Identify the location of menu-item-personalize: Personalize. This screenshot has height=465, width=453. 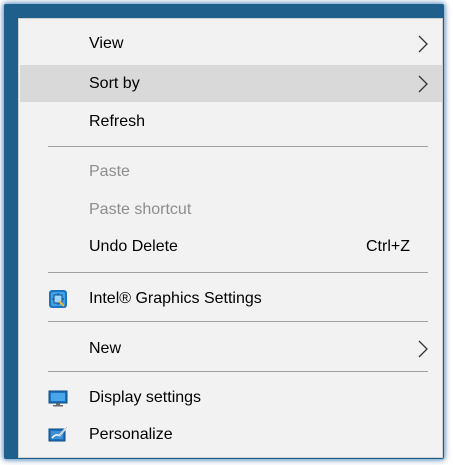
(231, 434).